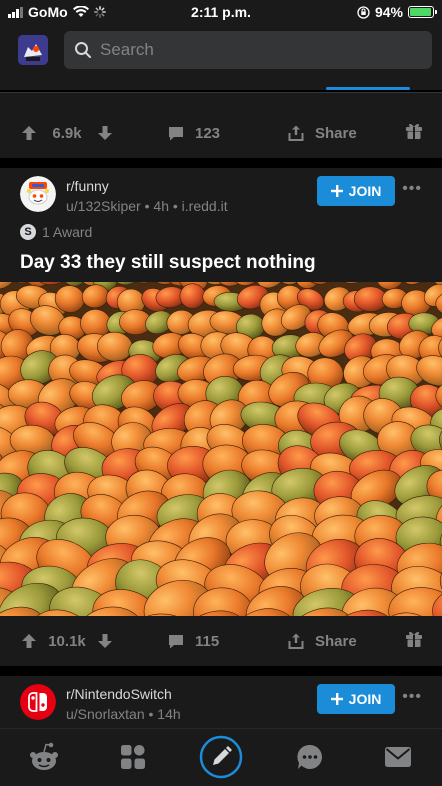  I want to click on top-header, so click(221, 57).